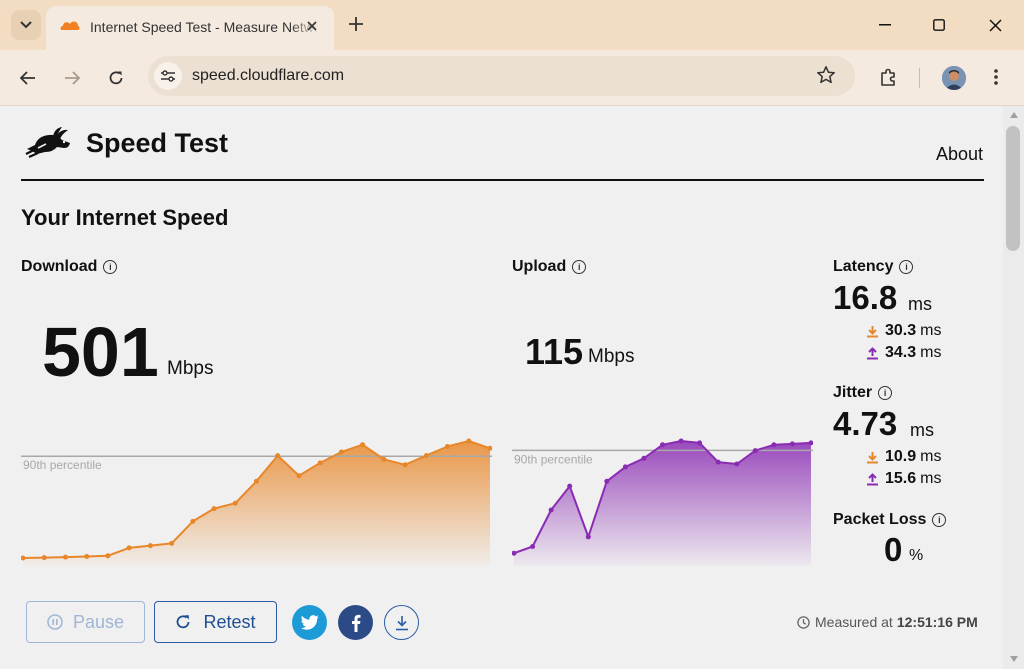 The image size is (1024, 669). I want to click on arrow-left-icon, so click(27, 78).